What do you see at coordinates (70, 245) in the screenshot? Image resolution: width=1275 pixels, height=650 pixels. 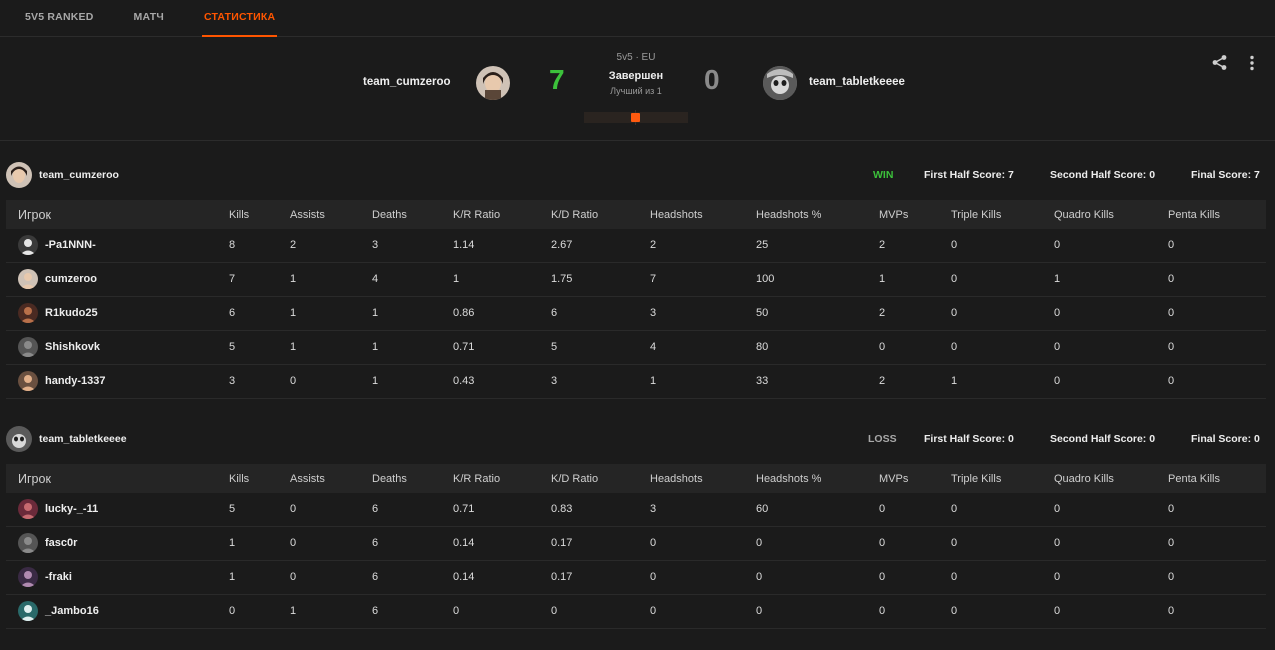 I see `player-name: -Pa1NNN-` at bounding box center [70, 245].